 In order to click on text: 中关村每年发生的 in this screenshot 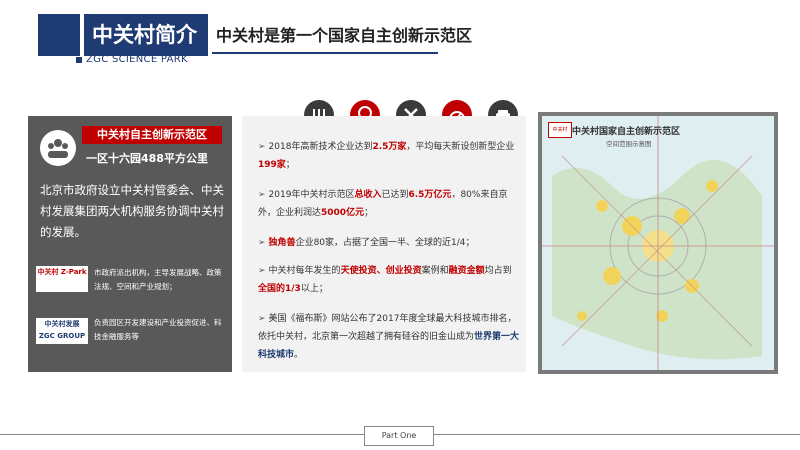, I will do `click(304, 271)`.